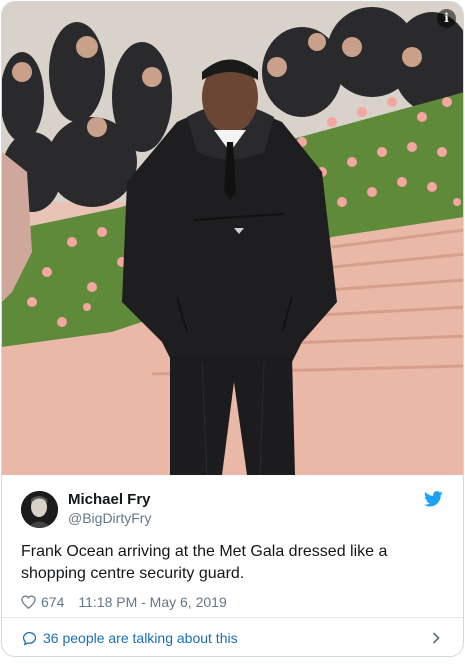 This screenshot has width=465, height=664. Describe the element at coordinates (109, 500) in the screenshot. I see `author-display-name: Michael Fry` at that location.